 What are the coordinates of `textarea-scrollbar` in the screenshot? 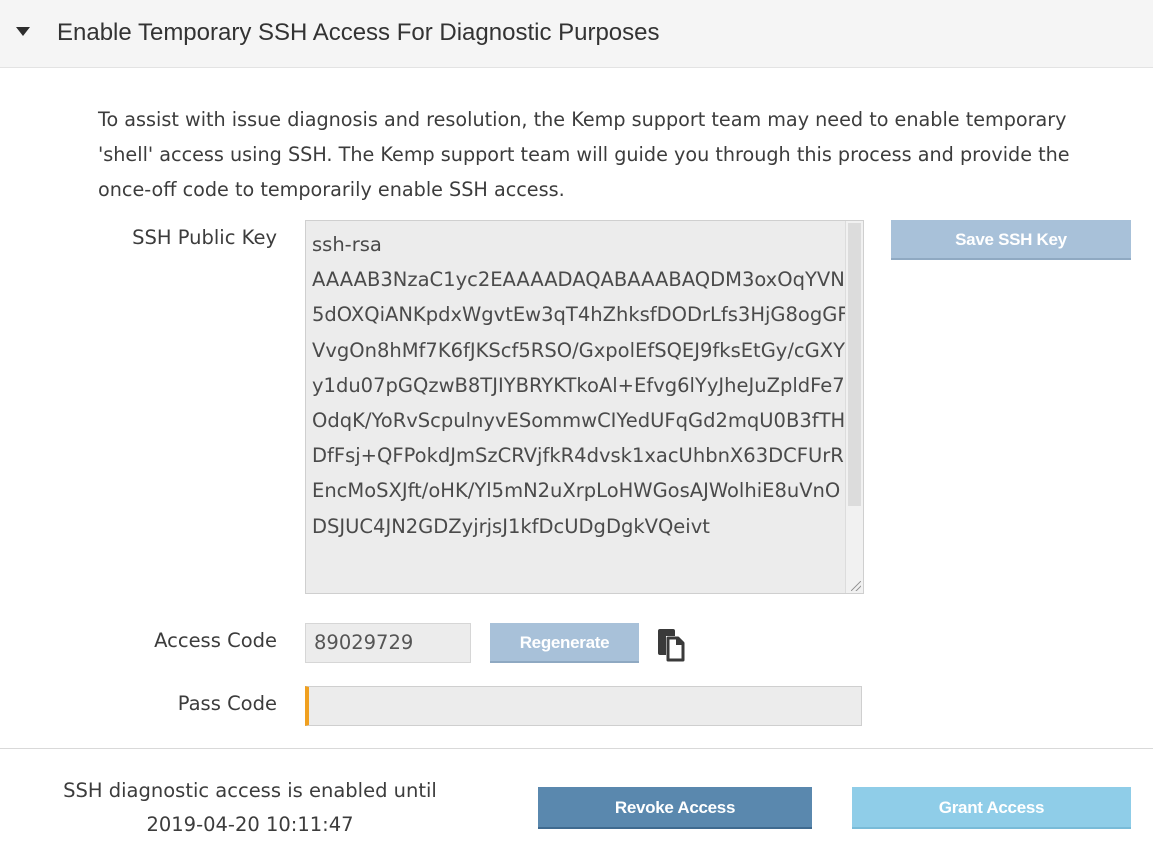 It's located at (854, 407).